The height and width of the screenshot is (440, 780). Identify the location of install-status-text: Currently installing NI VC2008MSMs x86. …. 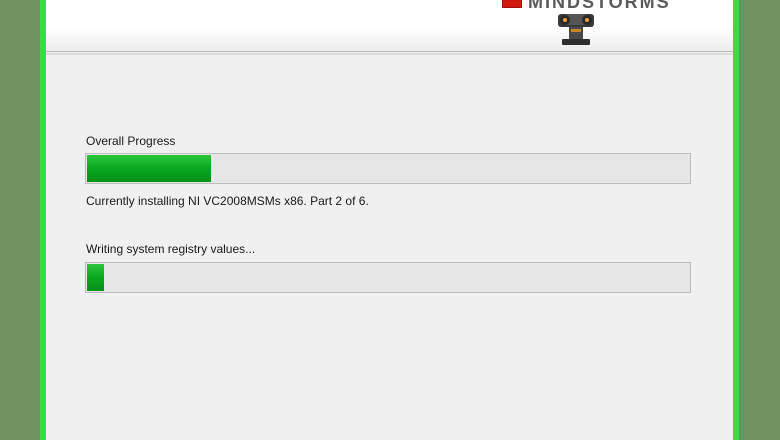
(227, 201).